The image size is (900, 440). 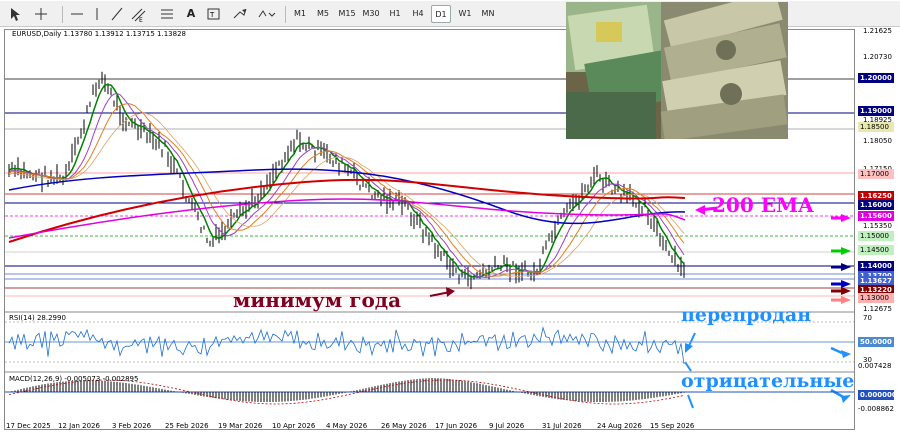 What do you see at coordinates (877, 31) in the screenshot?
I see `price-tick: 1.21625` at bounding box center [877, 31].